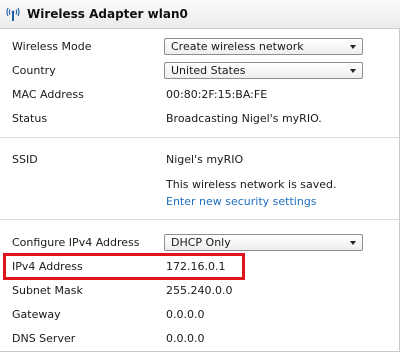 This screenshot has height=354, width=402. What do you see at coordinates (263, 70) in the screenshot?
I see `country-select: United States` at bounding box center [263, 70].